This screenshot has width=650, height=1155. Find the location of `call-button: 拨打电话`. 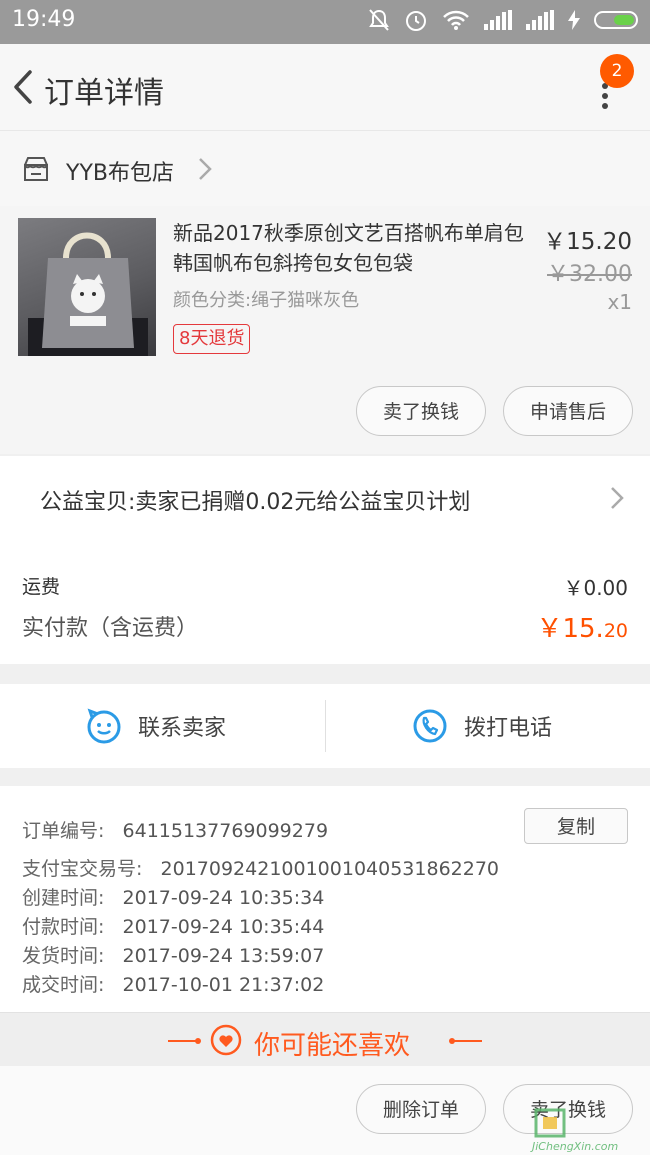

call-button: 拨打电话 is located at coordinates (482, 726).